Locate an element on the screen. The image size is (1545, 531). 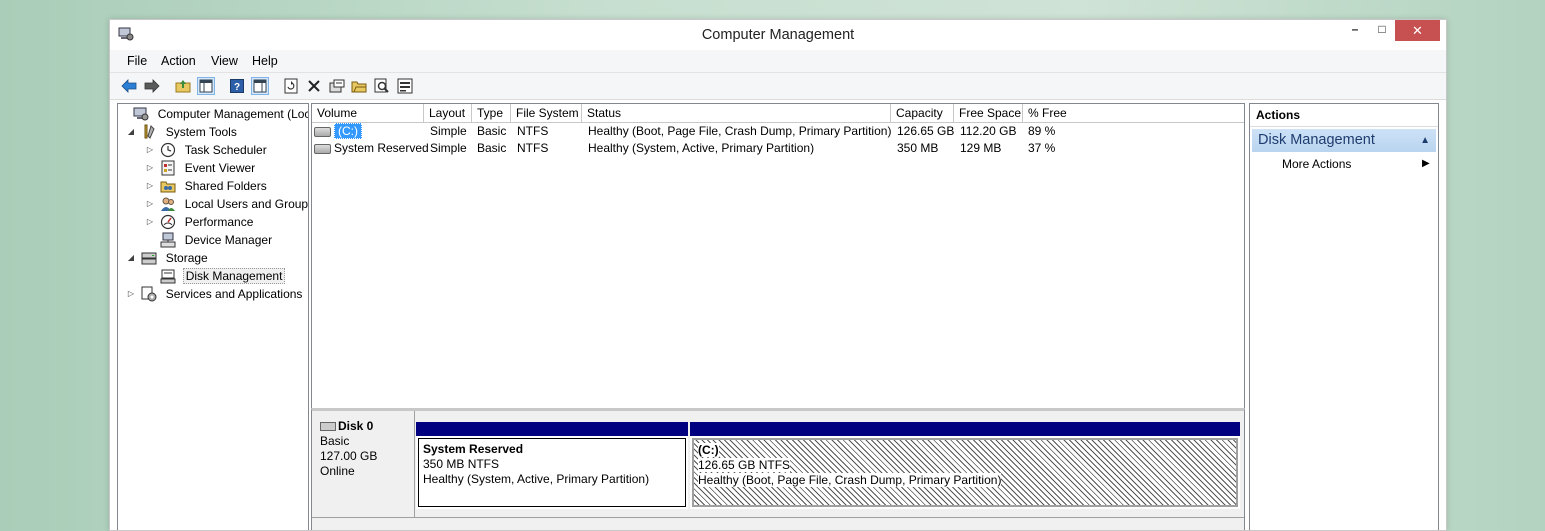
partition-name-text: (C:) is located at coordinates (708, 450).